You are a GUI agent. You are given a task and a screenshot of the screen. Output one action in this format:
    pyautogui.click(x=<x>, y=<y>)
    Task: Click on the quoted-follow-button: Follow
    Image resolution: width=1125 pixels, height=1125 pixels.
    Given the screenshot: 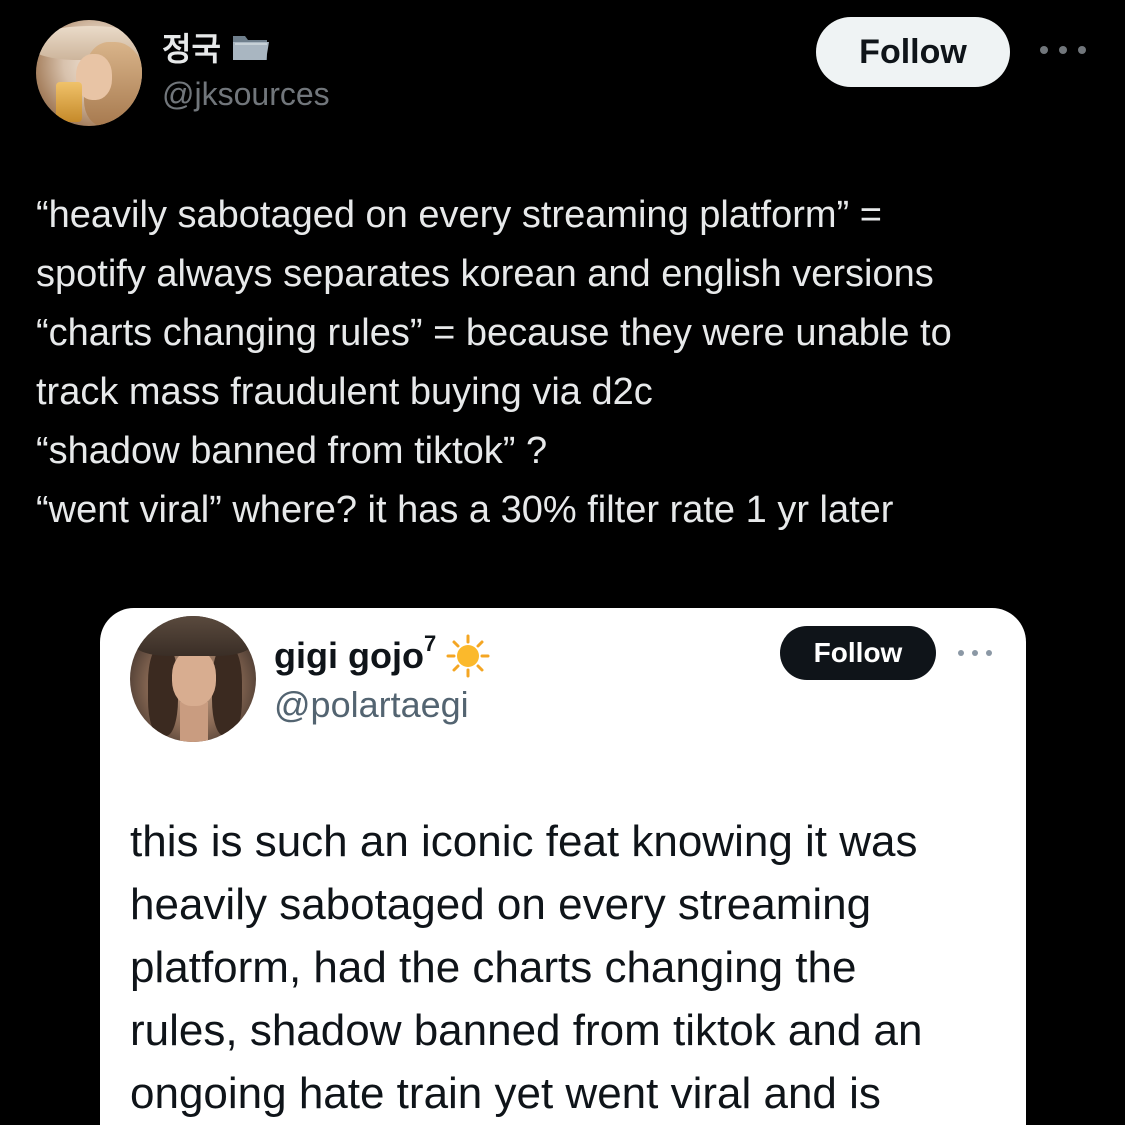 What is the action you would take?
    pyautogui.click(x=858, y=653)
    